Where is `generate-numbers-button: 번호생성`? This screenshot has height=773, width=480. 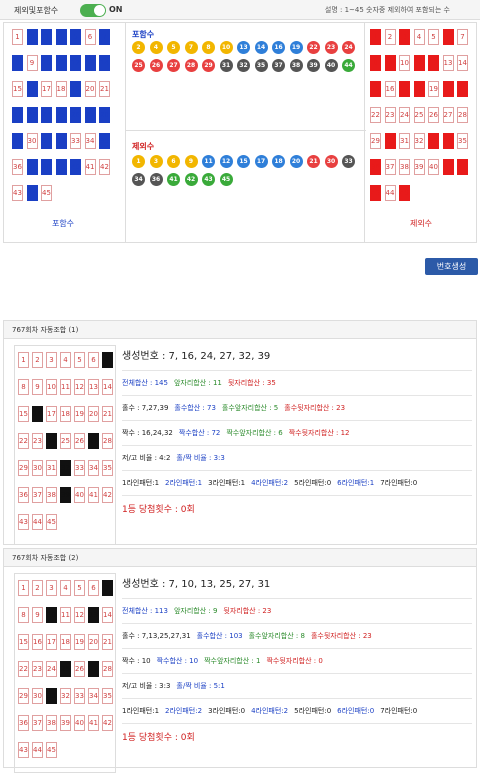 generate-numbers-button: 번호생성 is located at coordinates (451, 266).